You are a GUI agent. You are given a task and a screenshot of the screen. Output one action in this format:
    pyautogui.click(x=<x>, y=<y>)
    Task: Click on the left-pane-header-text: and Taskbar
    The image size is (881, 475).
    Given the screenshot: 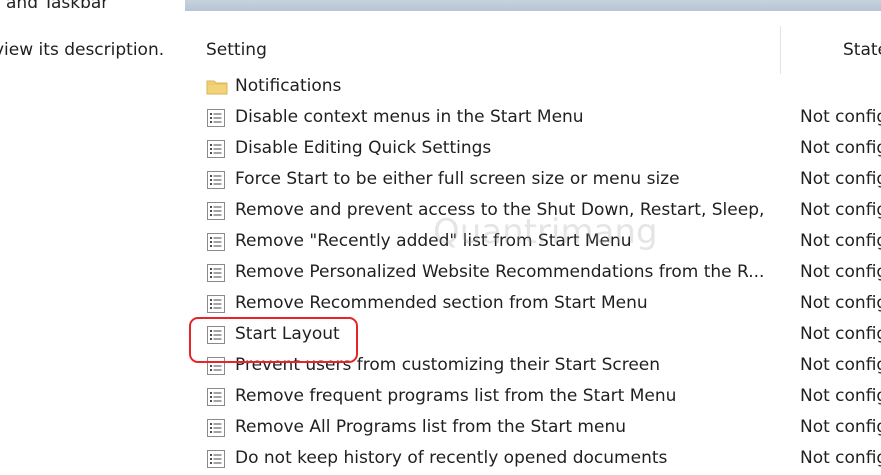 What is the action you would take?
    pyautogui.click(x=57, y=6)
    